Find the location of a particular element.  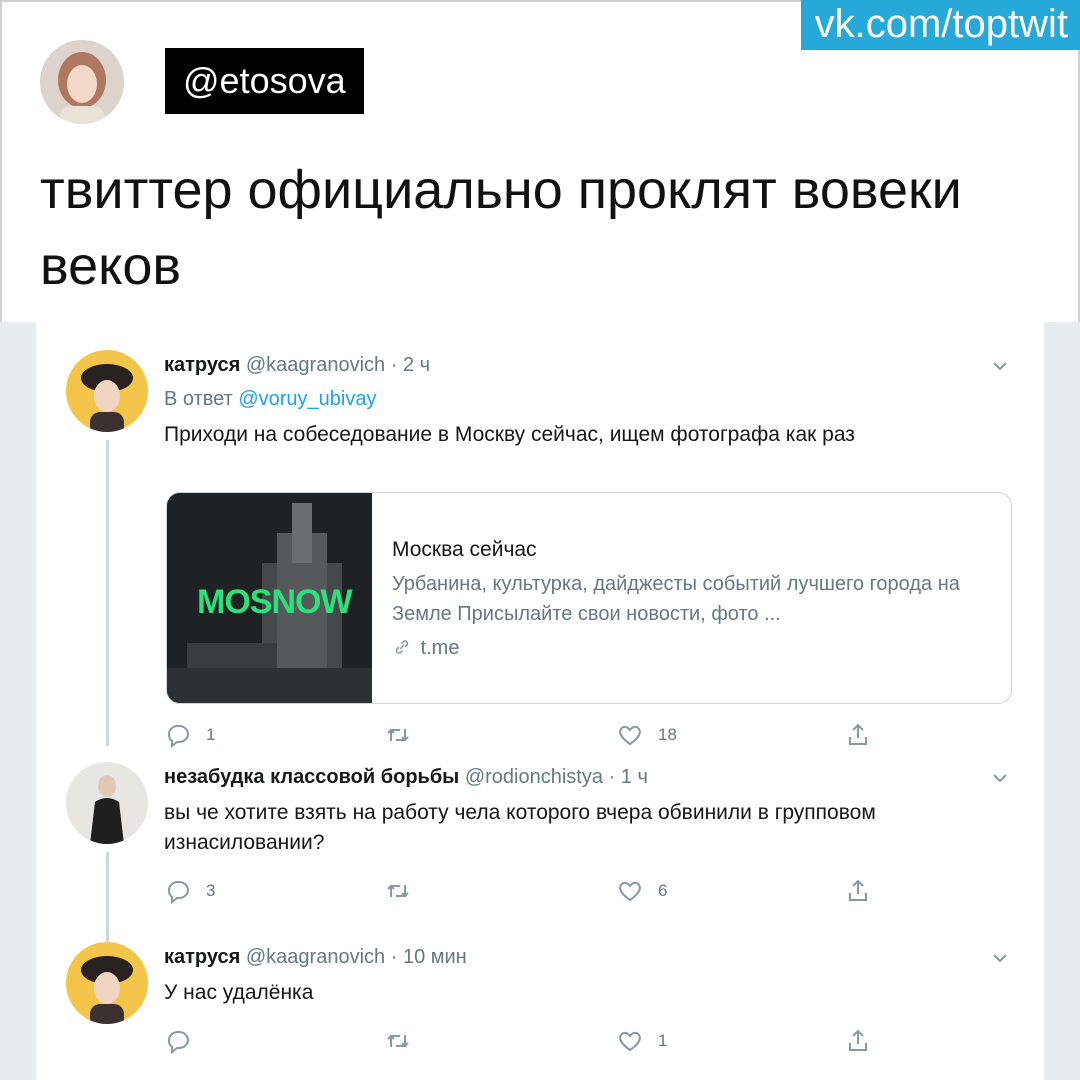

reply-button is located at coordinates (185, 1041).